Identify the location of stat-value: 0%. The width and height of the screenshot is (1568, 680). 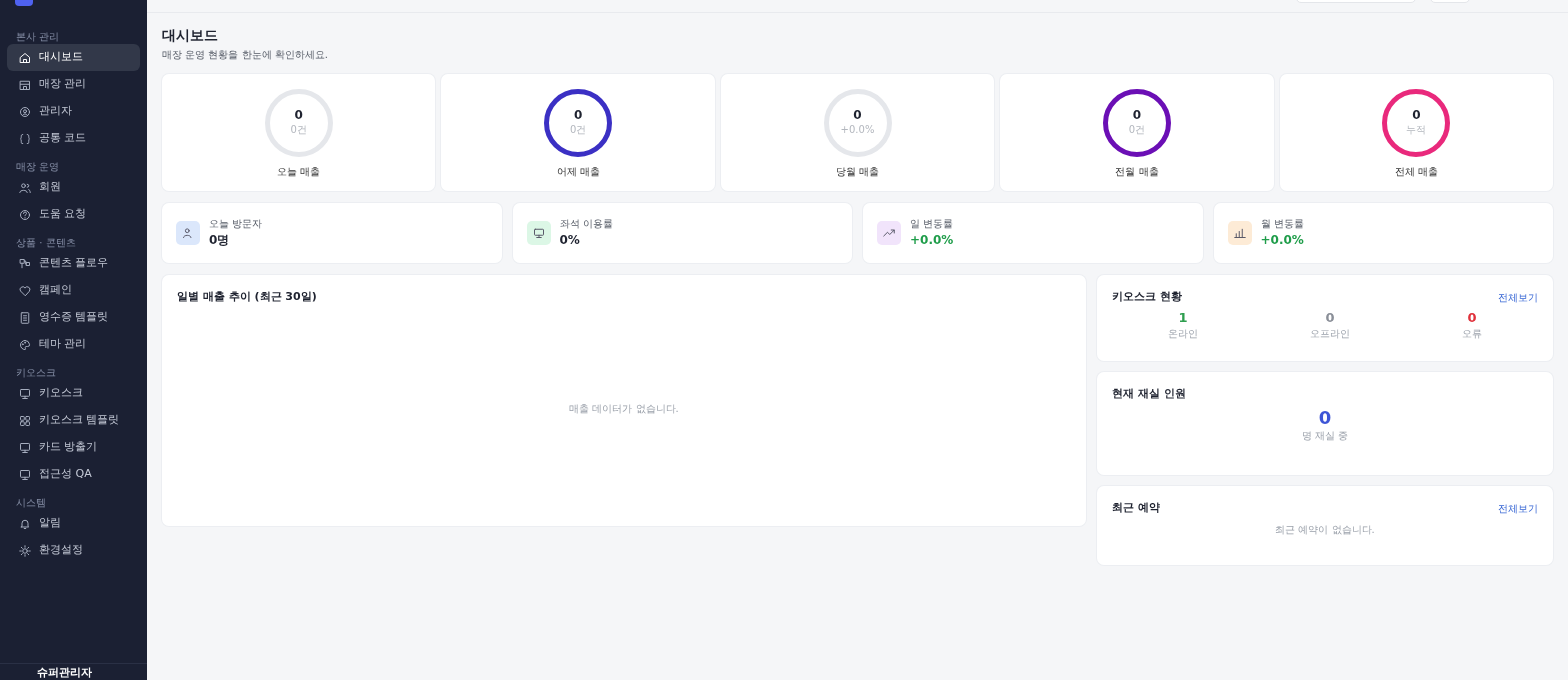
(570, 241).